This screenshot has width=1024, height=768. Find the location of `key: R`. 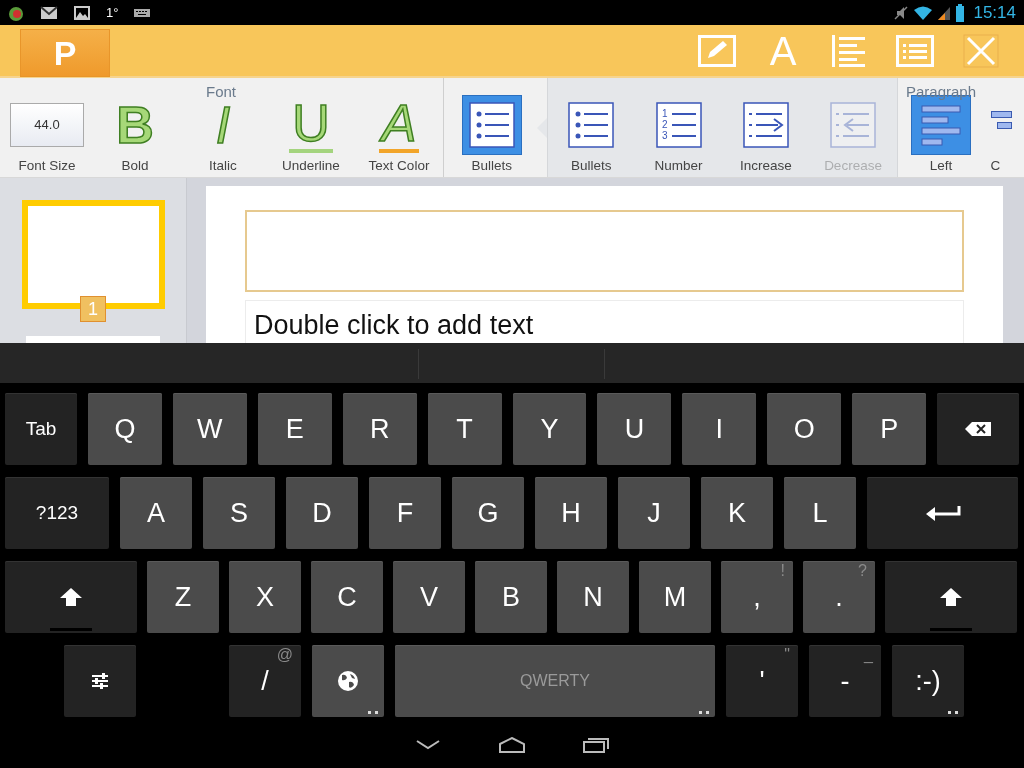

key: R is located at coordinates (379, 429).